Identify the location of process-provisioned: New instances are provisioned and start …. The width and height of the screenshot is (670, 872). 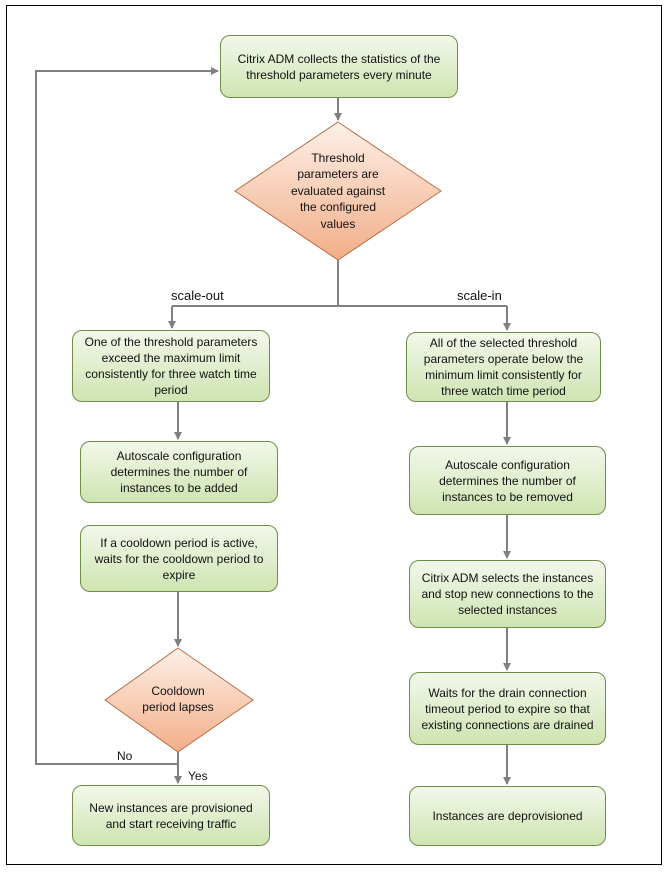
(171, 815).